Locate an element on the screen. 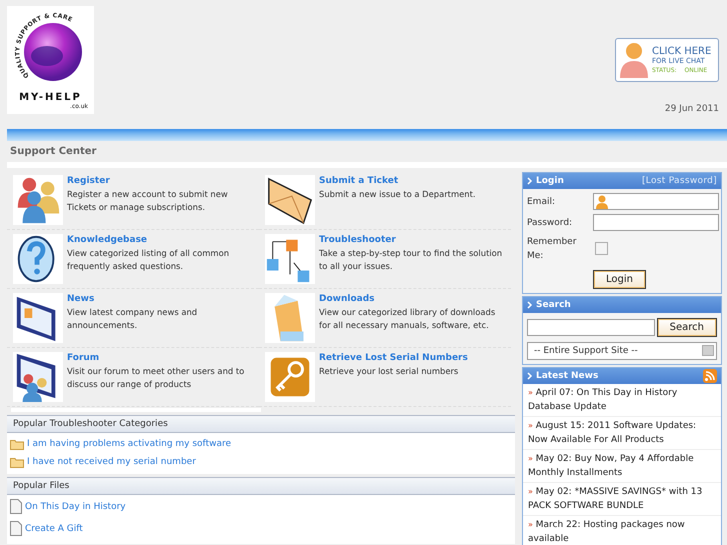  feature-description: Submit a new issue to a Department. is located at coordinates (397, 194).